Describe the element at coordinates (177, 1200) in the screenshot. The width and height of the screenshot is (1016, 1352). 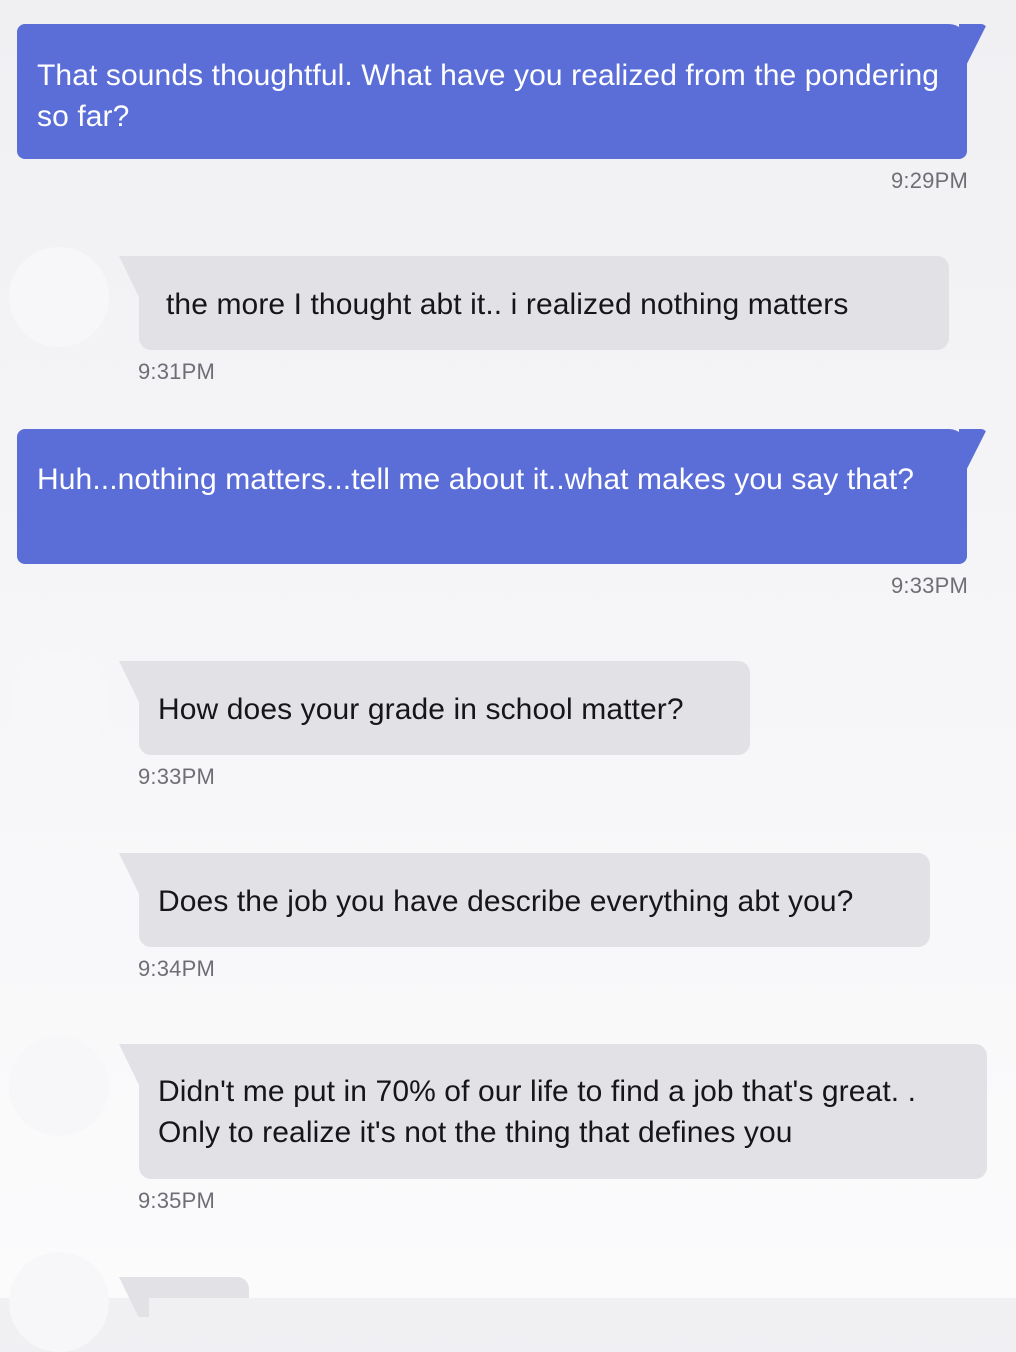
I see `message-timestamp: 9:35PM` at that location.